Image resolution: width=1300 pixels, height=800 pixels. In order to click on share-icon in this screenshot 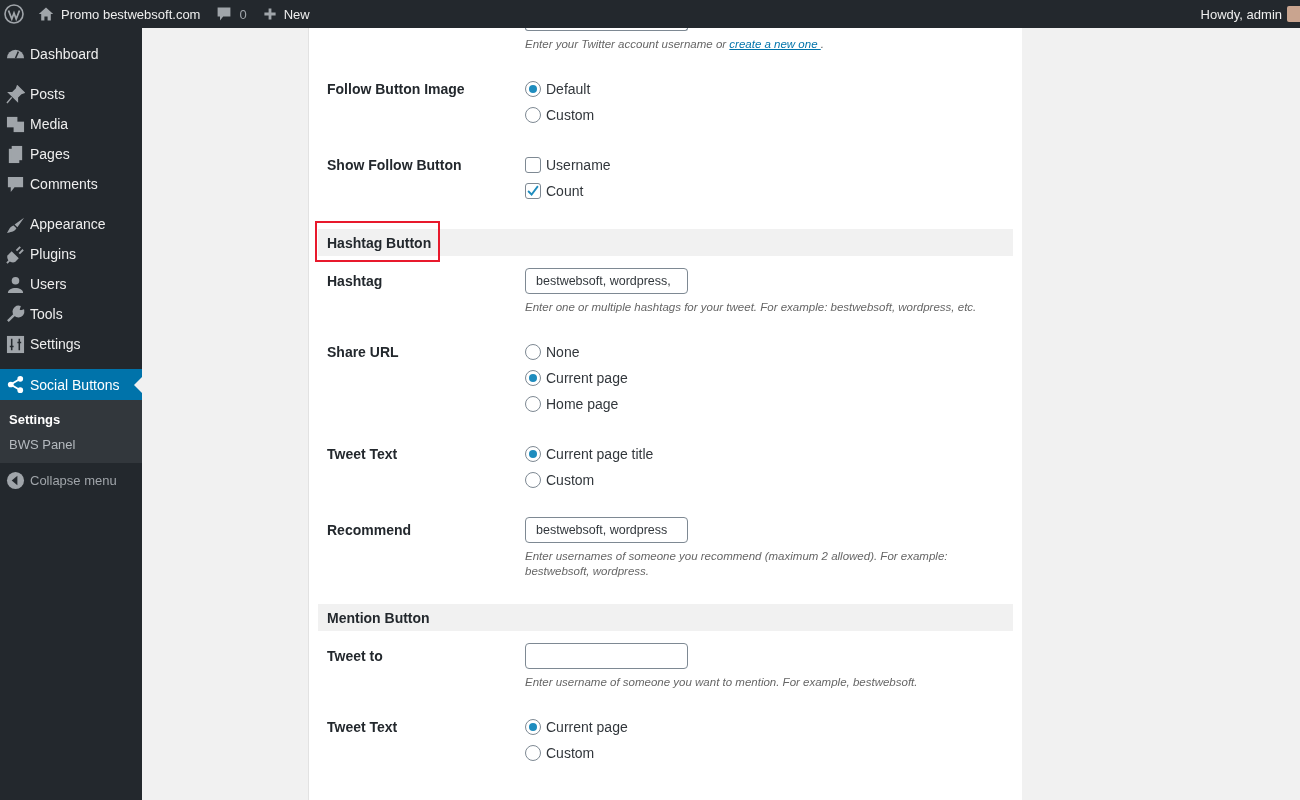, I will do `click(15, 384)`.